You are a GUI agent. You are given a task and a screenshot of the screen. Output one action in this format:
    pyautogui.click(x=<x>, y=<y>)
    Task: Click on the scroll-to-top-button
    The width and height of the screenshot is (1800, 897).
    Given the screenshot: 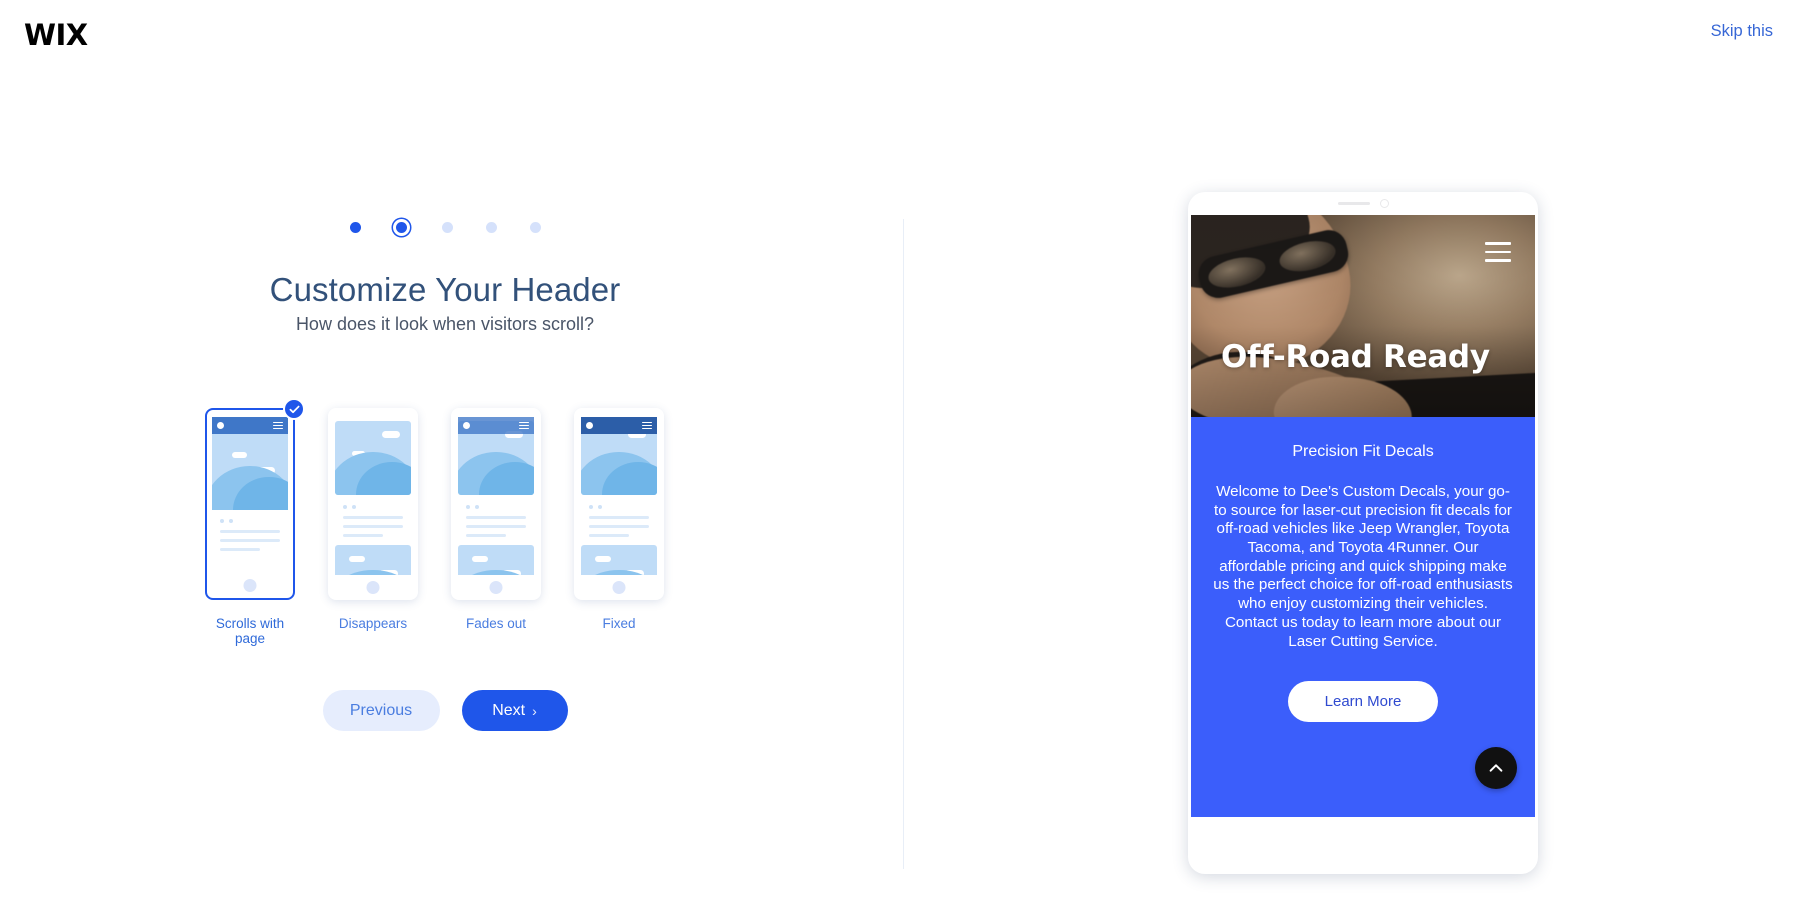 What is the action you would take?
    pyautogui.click(x=1496, y=768)
    